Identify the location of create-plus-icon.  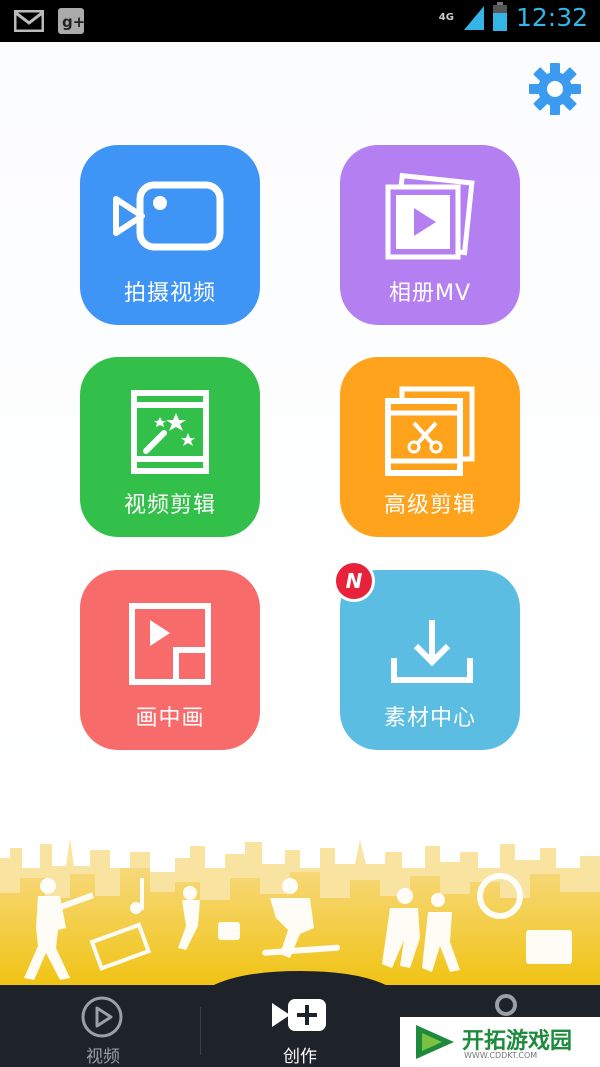
(299, 1015).